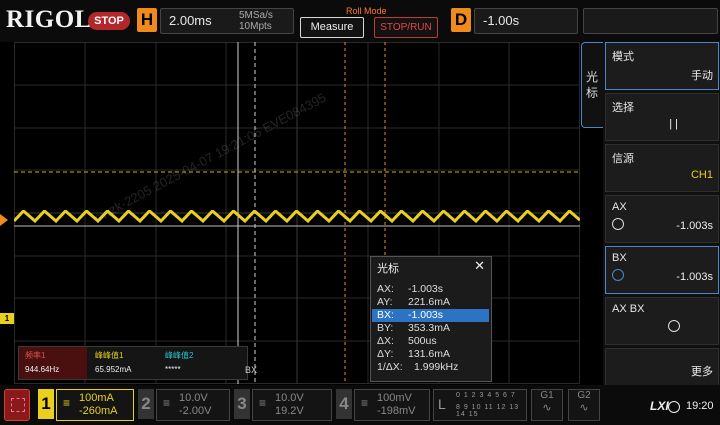 The image size is (720, 425). I want to click on menu-item-label: 模式, so click(623, 57).